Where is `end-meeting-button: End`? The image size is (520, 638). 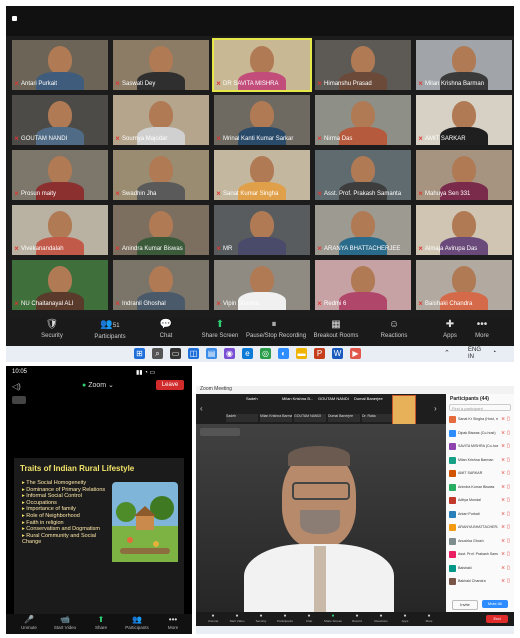
end-meeting-button: End is located at coordinates (497, 619).